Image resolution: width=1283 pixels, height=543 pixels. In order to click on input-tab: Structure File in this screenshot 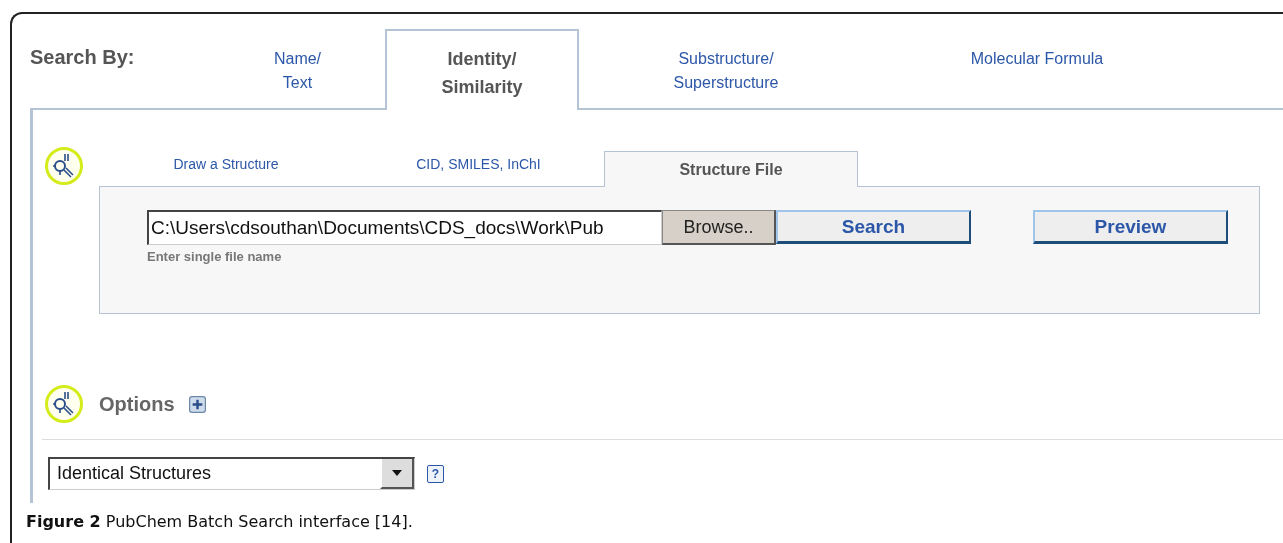, I will do `click(731, 169)`.